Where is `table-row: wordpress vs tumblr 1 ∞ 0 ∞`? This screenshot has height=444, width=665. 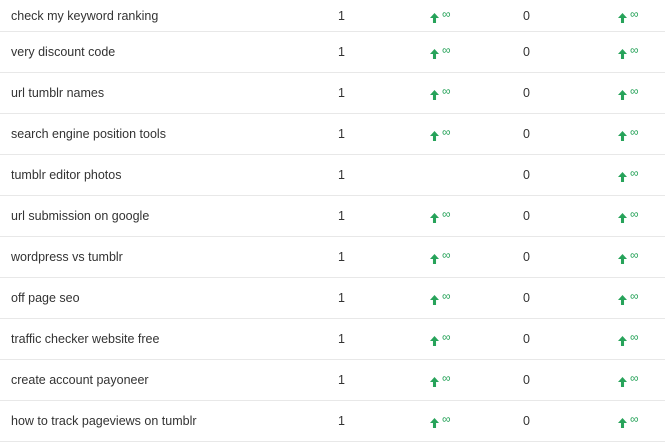
table-row: wordpress vs tumblr 1 ∞ 0 ∞ is located at coordinates (332, 257).